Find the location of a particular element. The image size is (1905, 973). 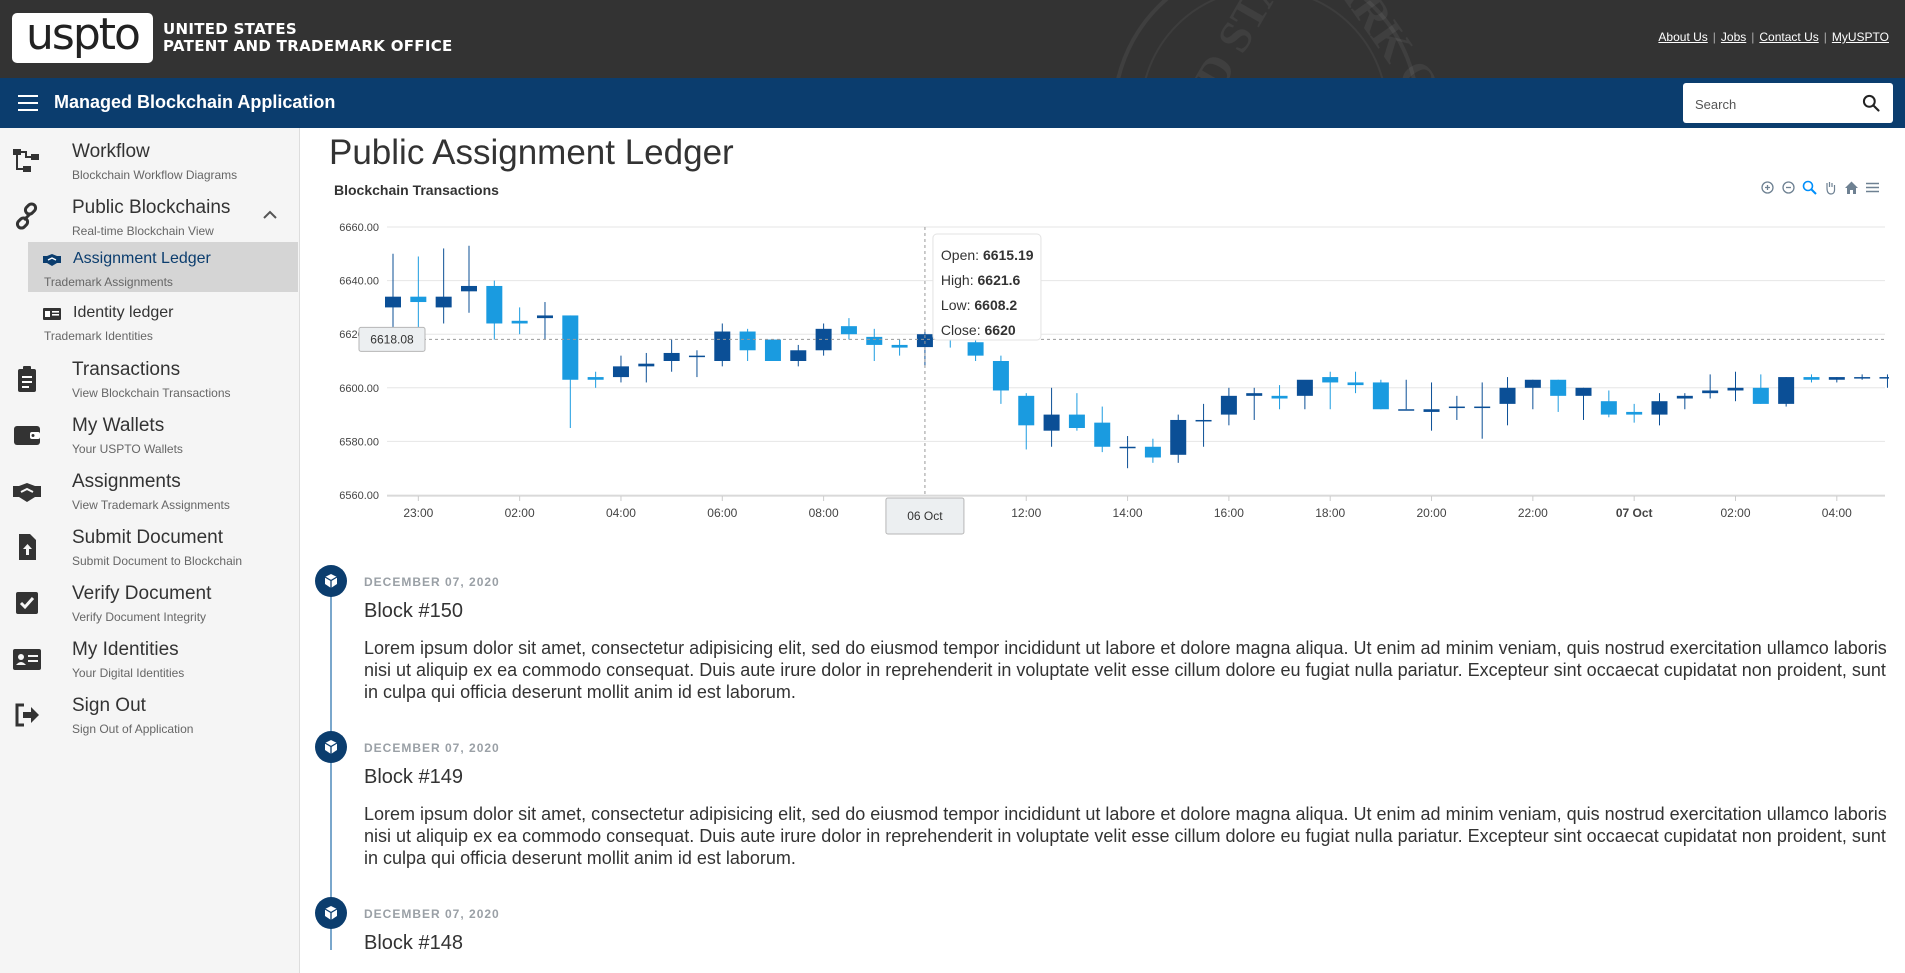

myuspto-link: MyUSPTO is located at coordinates (1860, 37).